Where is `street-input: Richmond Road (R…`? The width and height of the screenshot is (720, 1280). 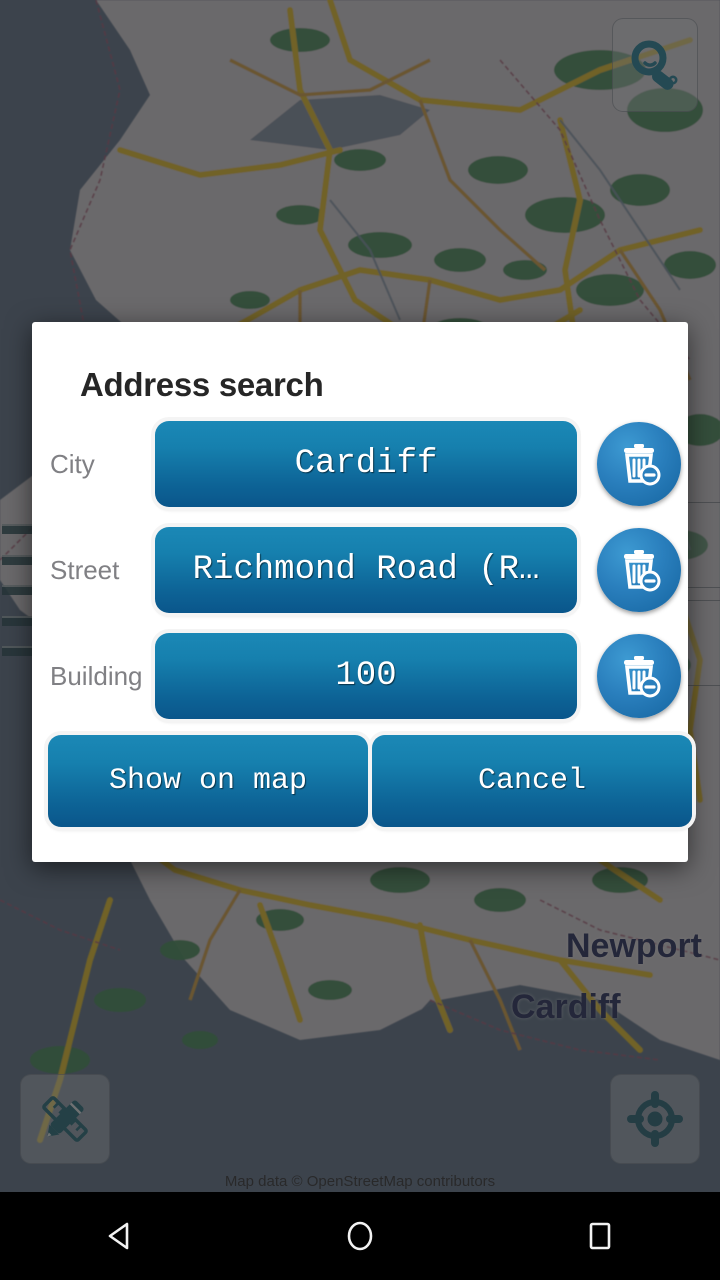
street-input: Richmond Road (R… is located at coordinates (366, 570).